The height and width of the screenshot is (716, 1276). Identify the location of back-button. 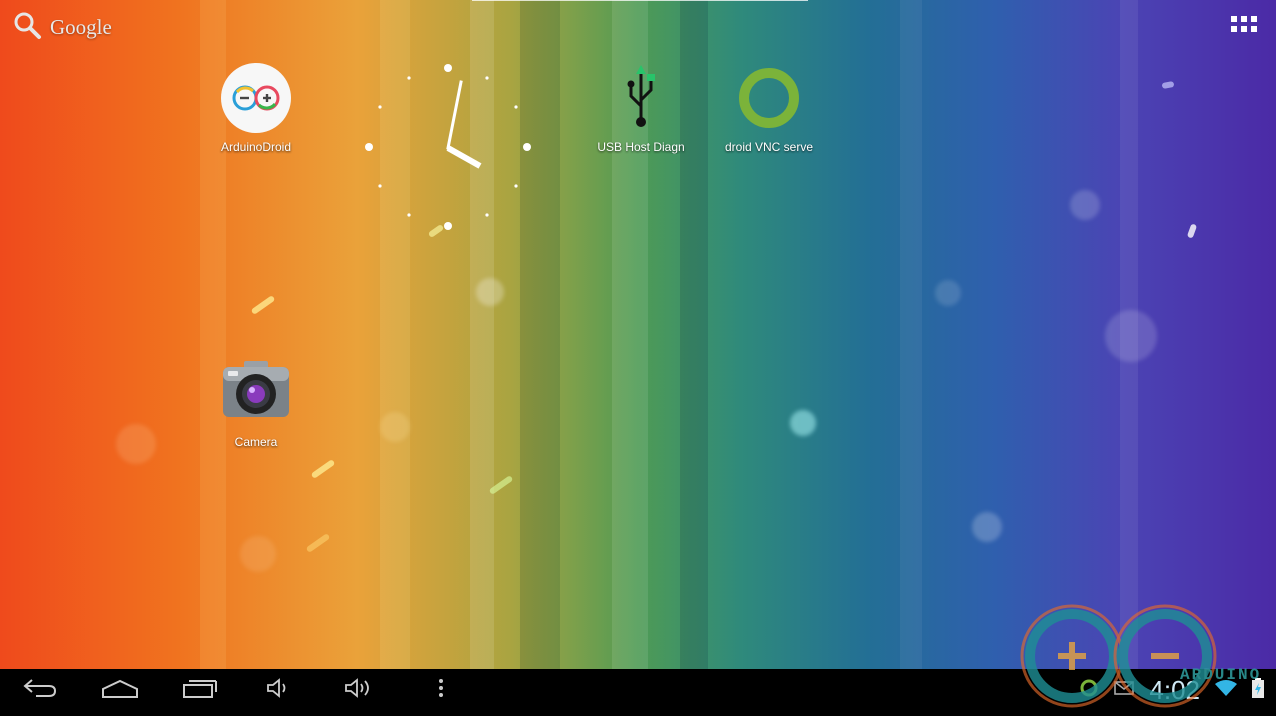
(40, 690).